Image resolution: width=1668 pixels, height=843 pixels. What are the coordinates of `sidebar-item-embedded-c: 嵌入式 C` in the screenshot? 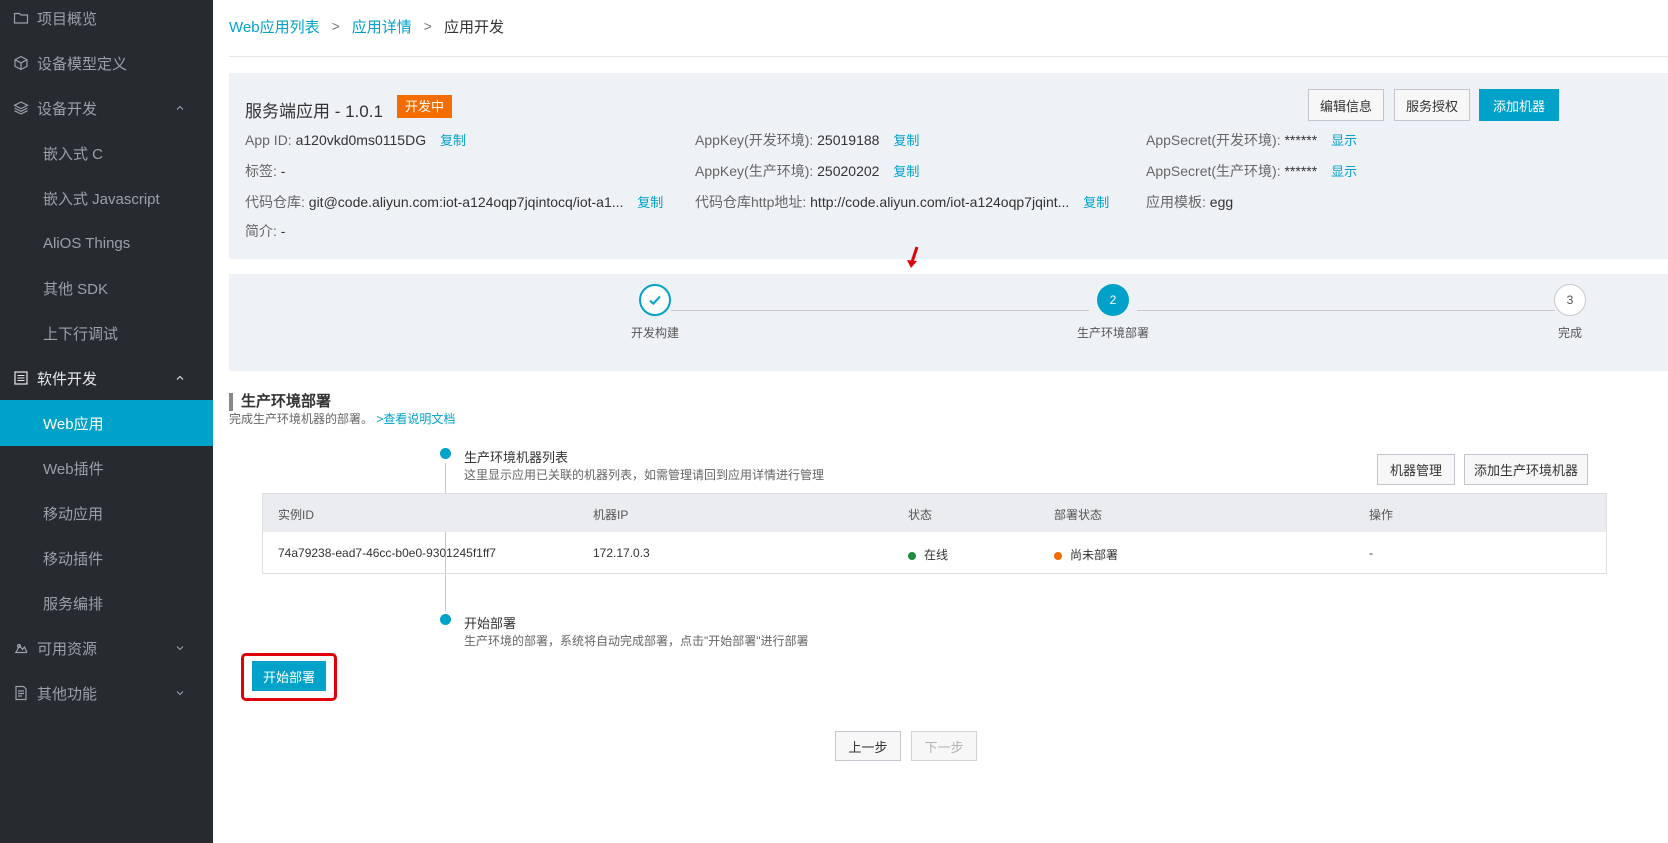 It's located at (106, 153).